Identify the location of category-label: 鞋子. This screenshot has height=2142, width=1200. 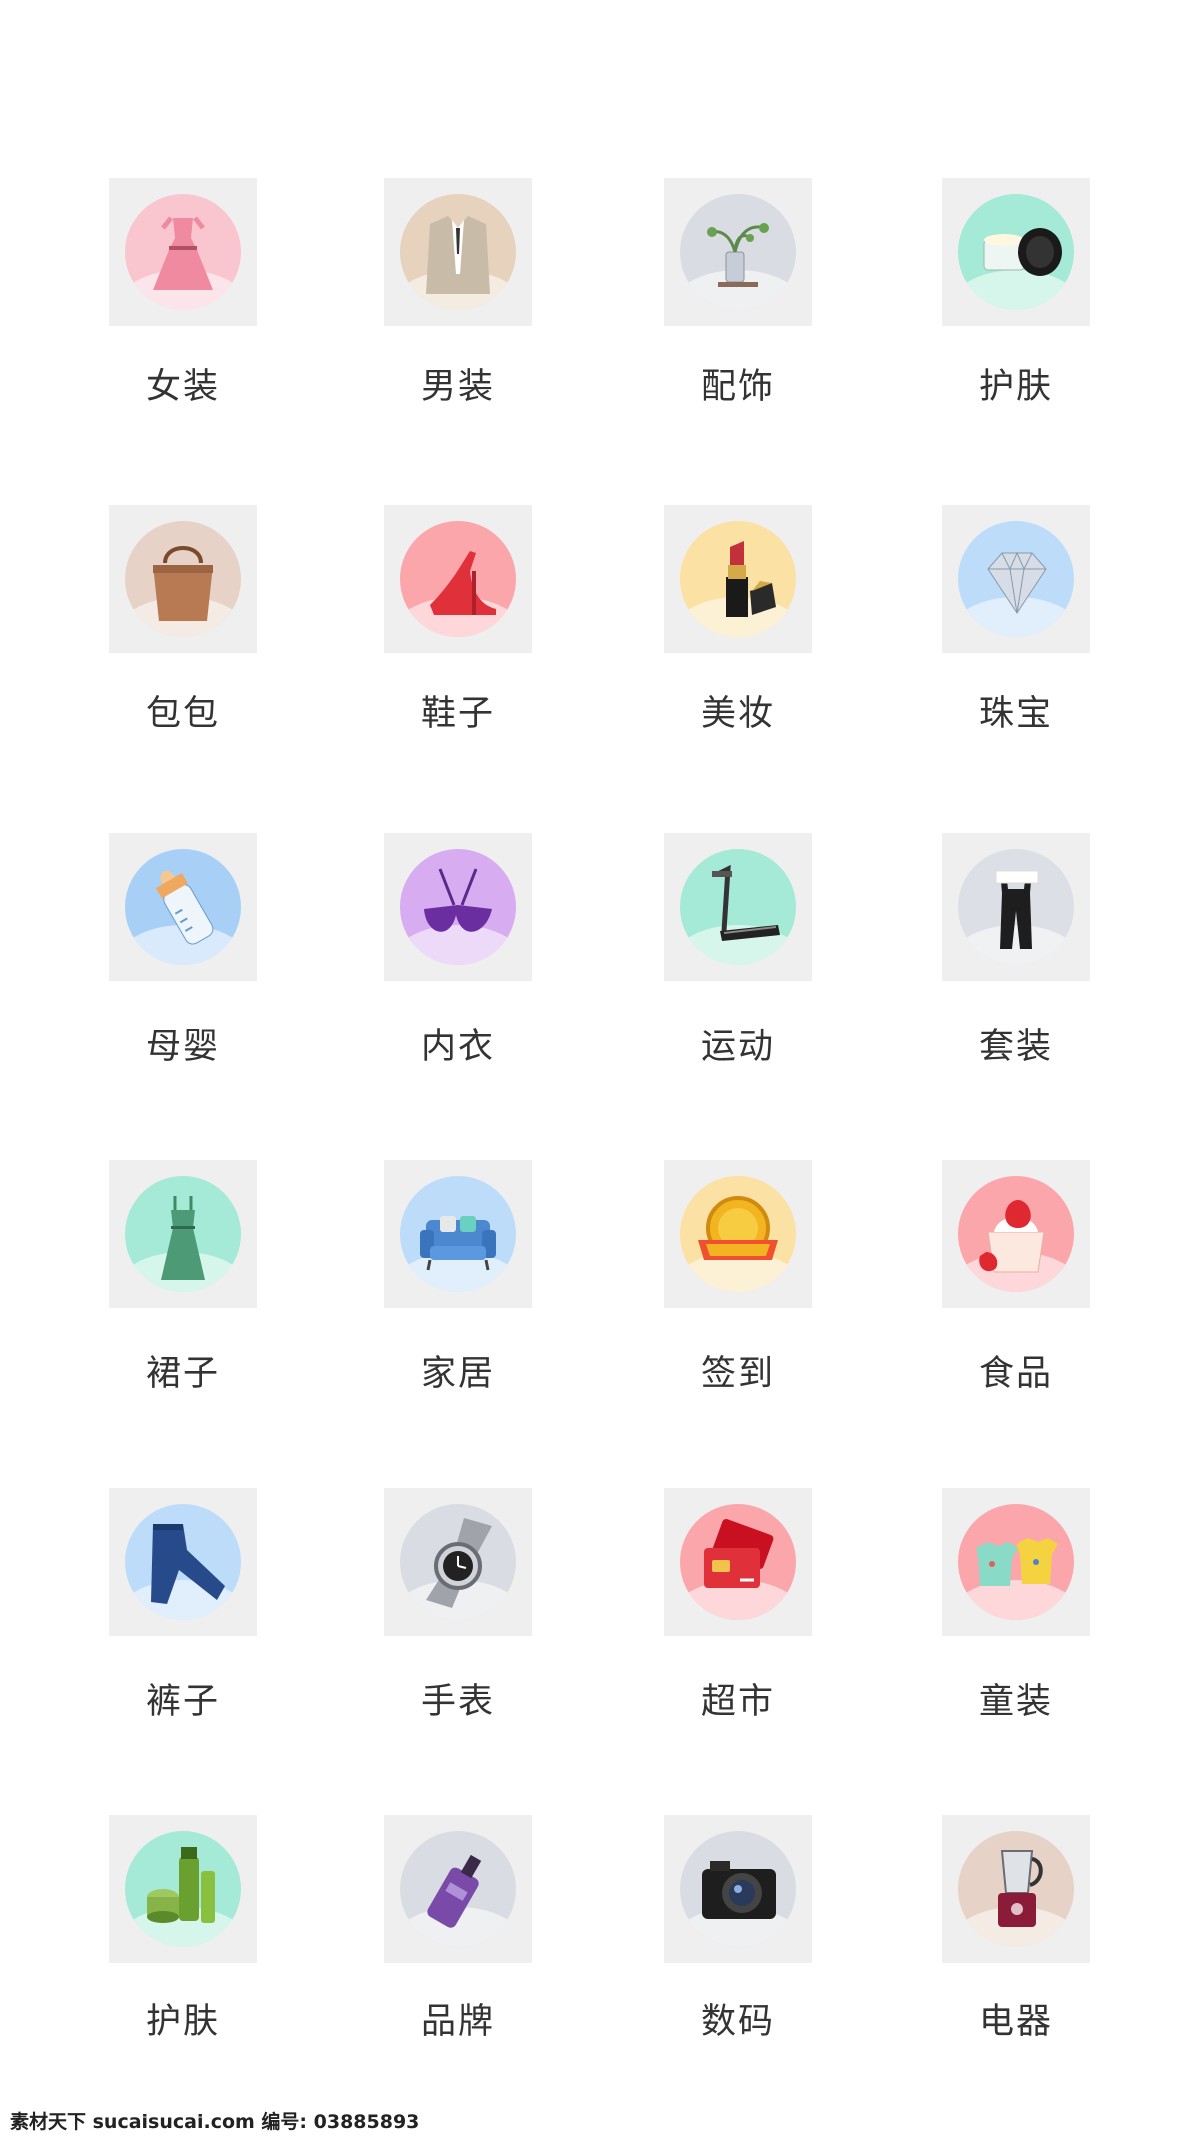
(457, 714).